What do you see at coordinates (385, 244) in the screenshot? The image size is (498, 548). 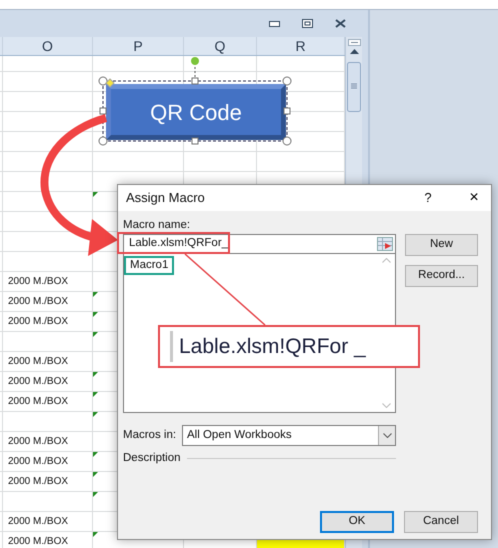 I see `range-picker-icon` at bounding box center [385, 244].